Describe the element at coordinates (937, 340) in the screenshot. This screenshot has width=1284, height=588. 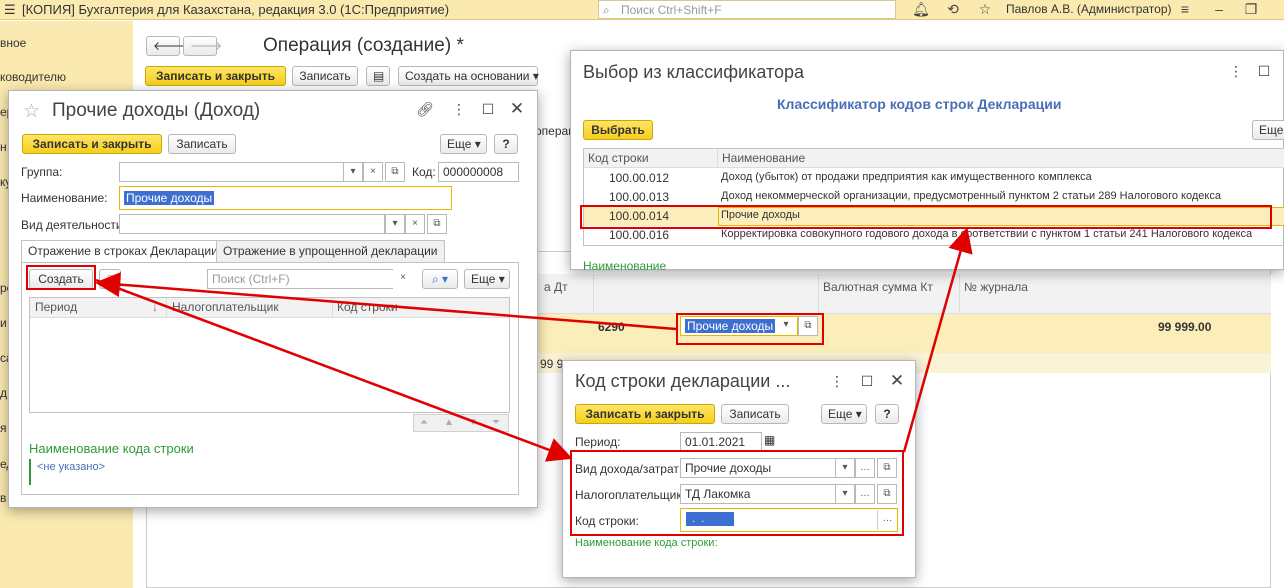
I see `arrow-code-to-classifier` at that location.